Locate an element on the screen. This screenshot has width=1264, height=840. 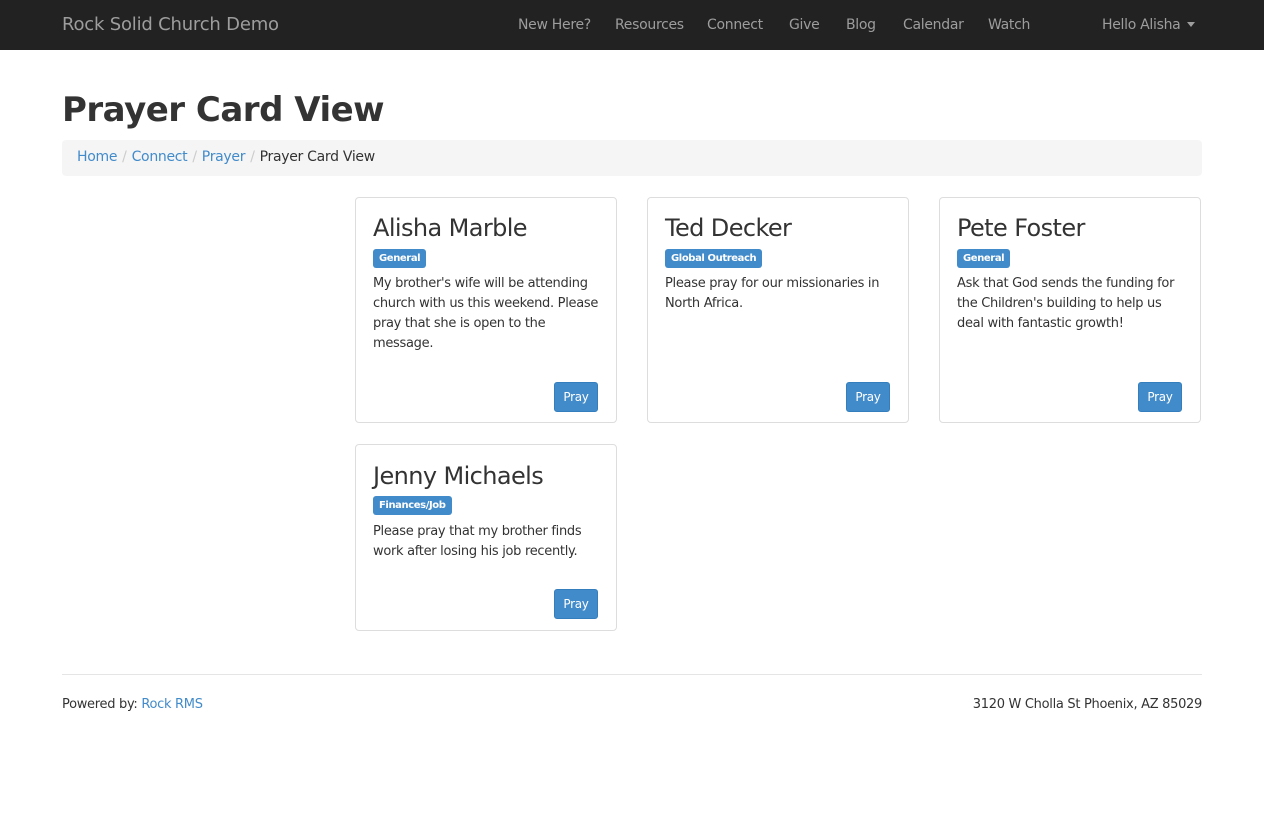
category-badge: Global Outreach is located at coordinates (714, 258).